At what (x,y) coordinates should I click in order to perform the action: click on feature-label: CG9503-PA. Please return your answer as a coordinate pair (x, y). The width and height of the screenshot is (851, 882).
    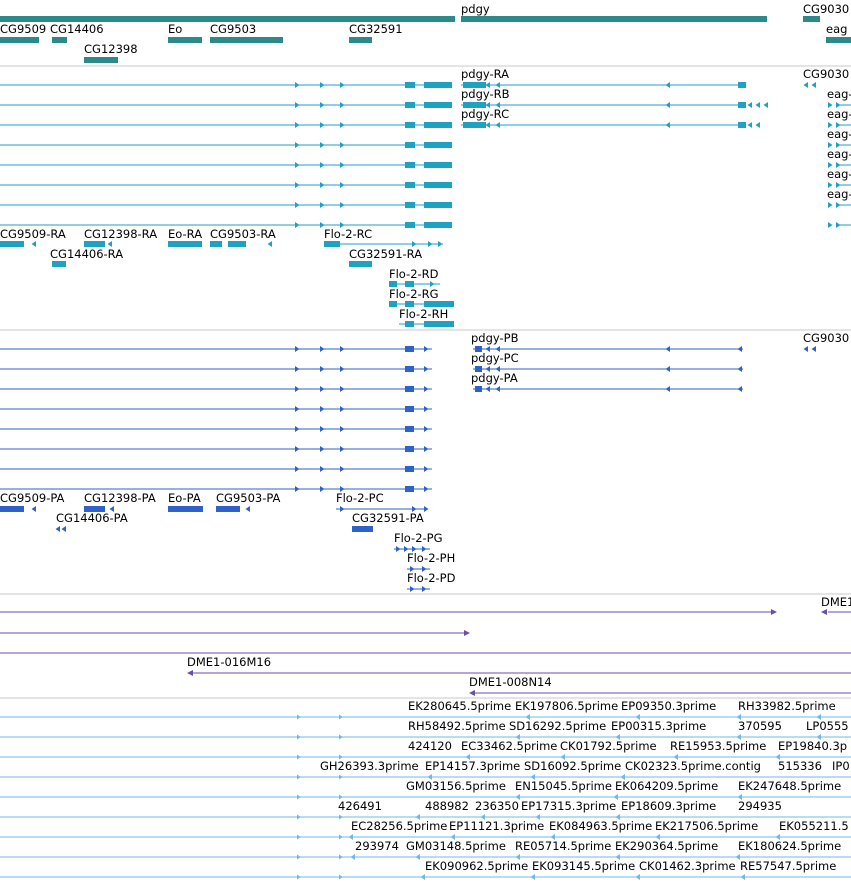
    Looking at the image, I should click on (248, 498).